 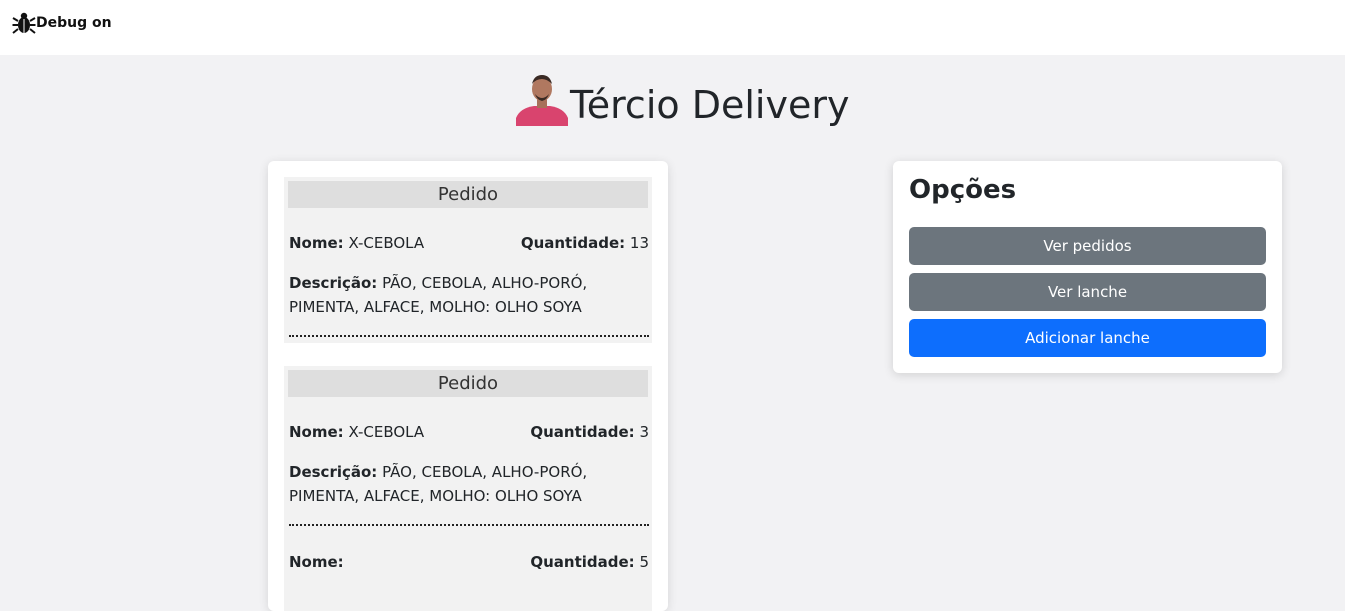 I want to click on order-name-row: Nome: Quantidade: 5, so click(x=469, y=562).